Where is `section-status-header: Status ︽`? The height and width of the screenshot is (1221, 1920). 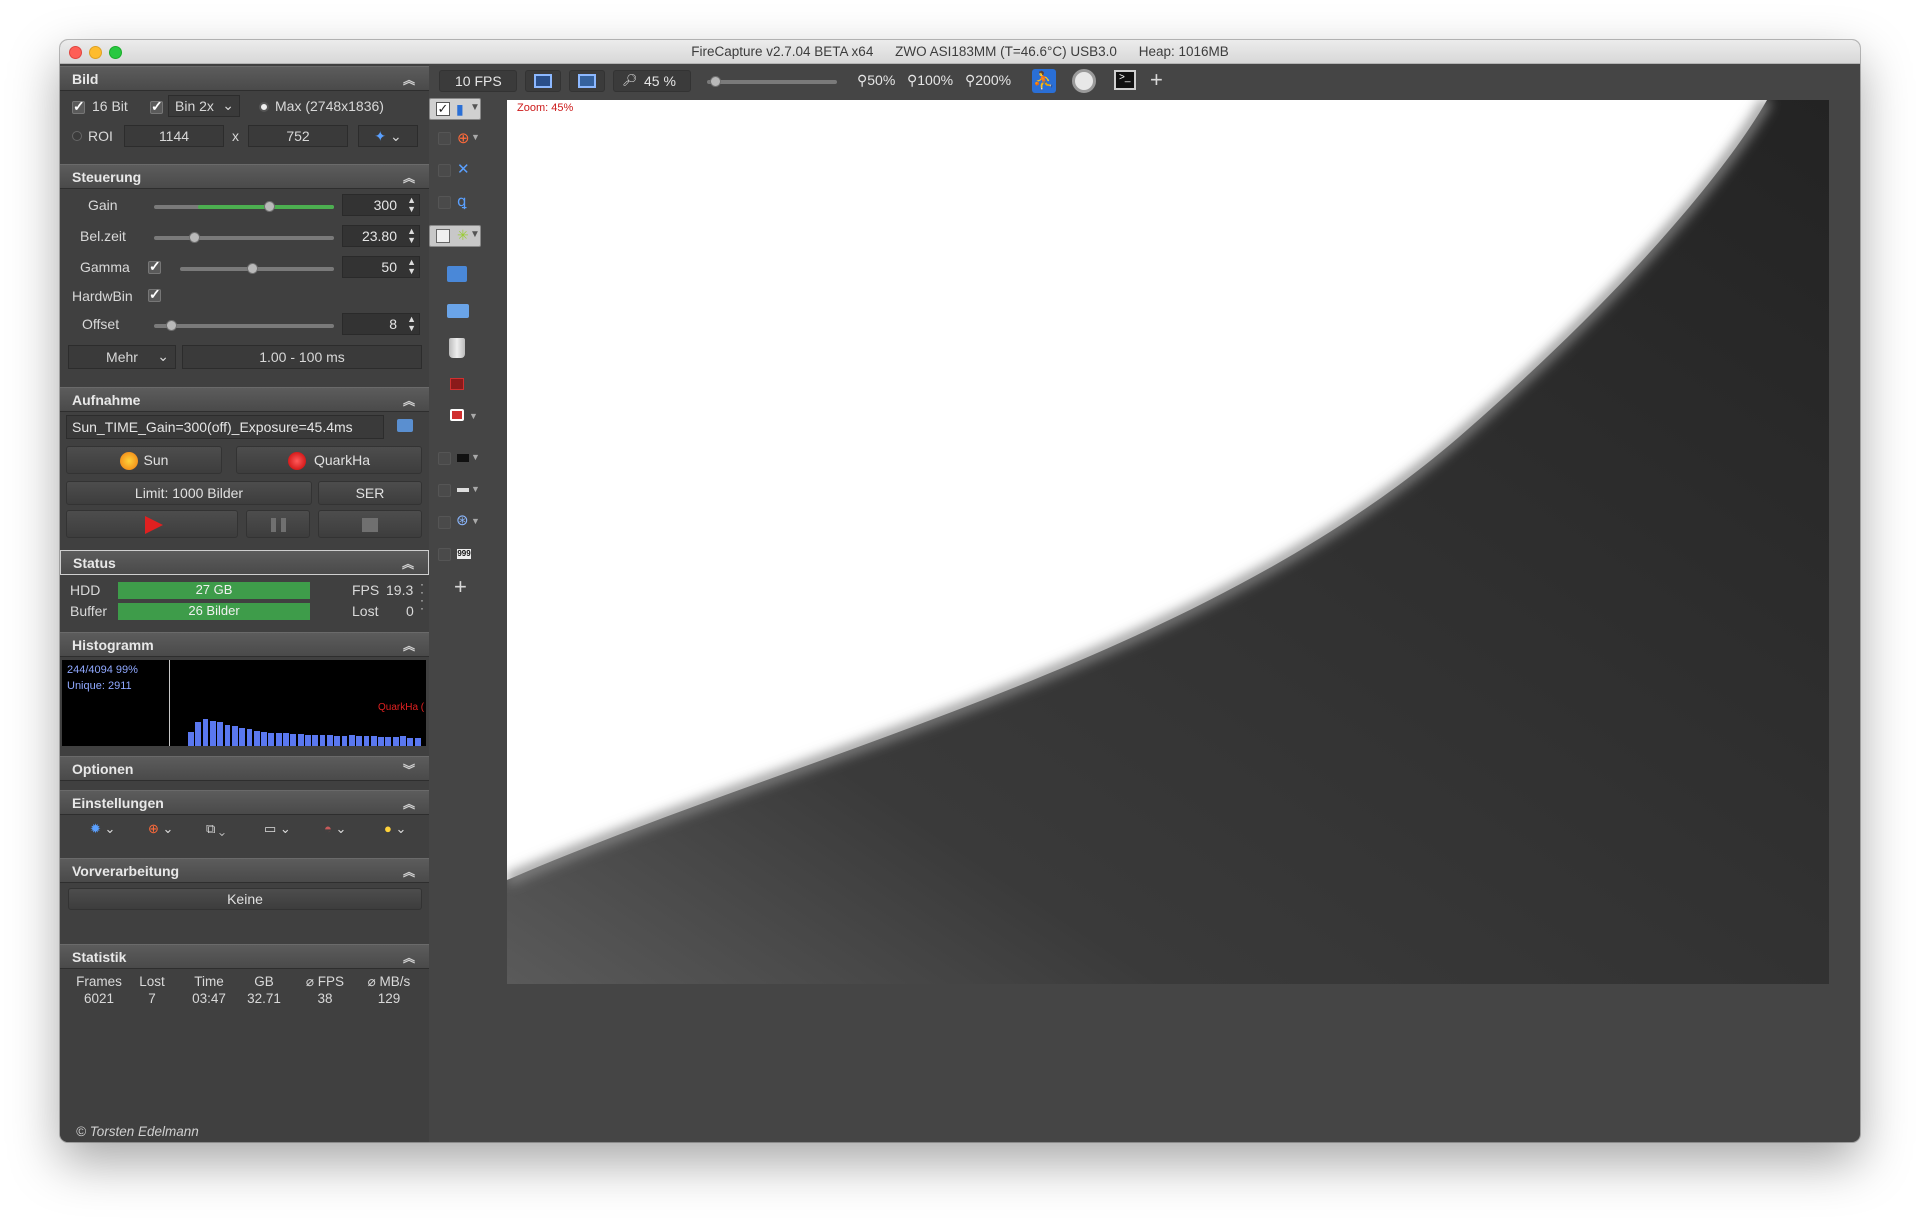
section-status-header: Status ︽ is located at coordinates (244, 562).